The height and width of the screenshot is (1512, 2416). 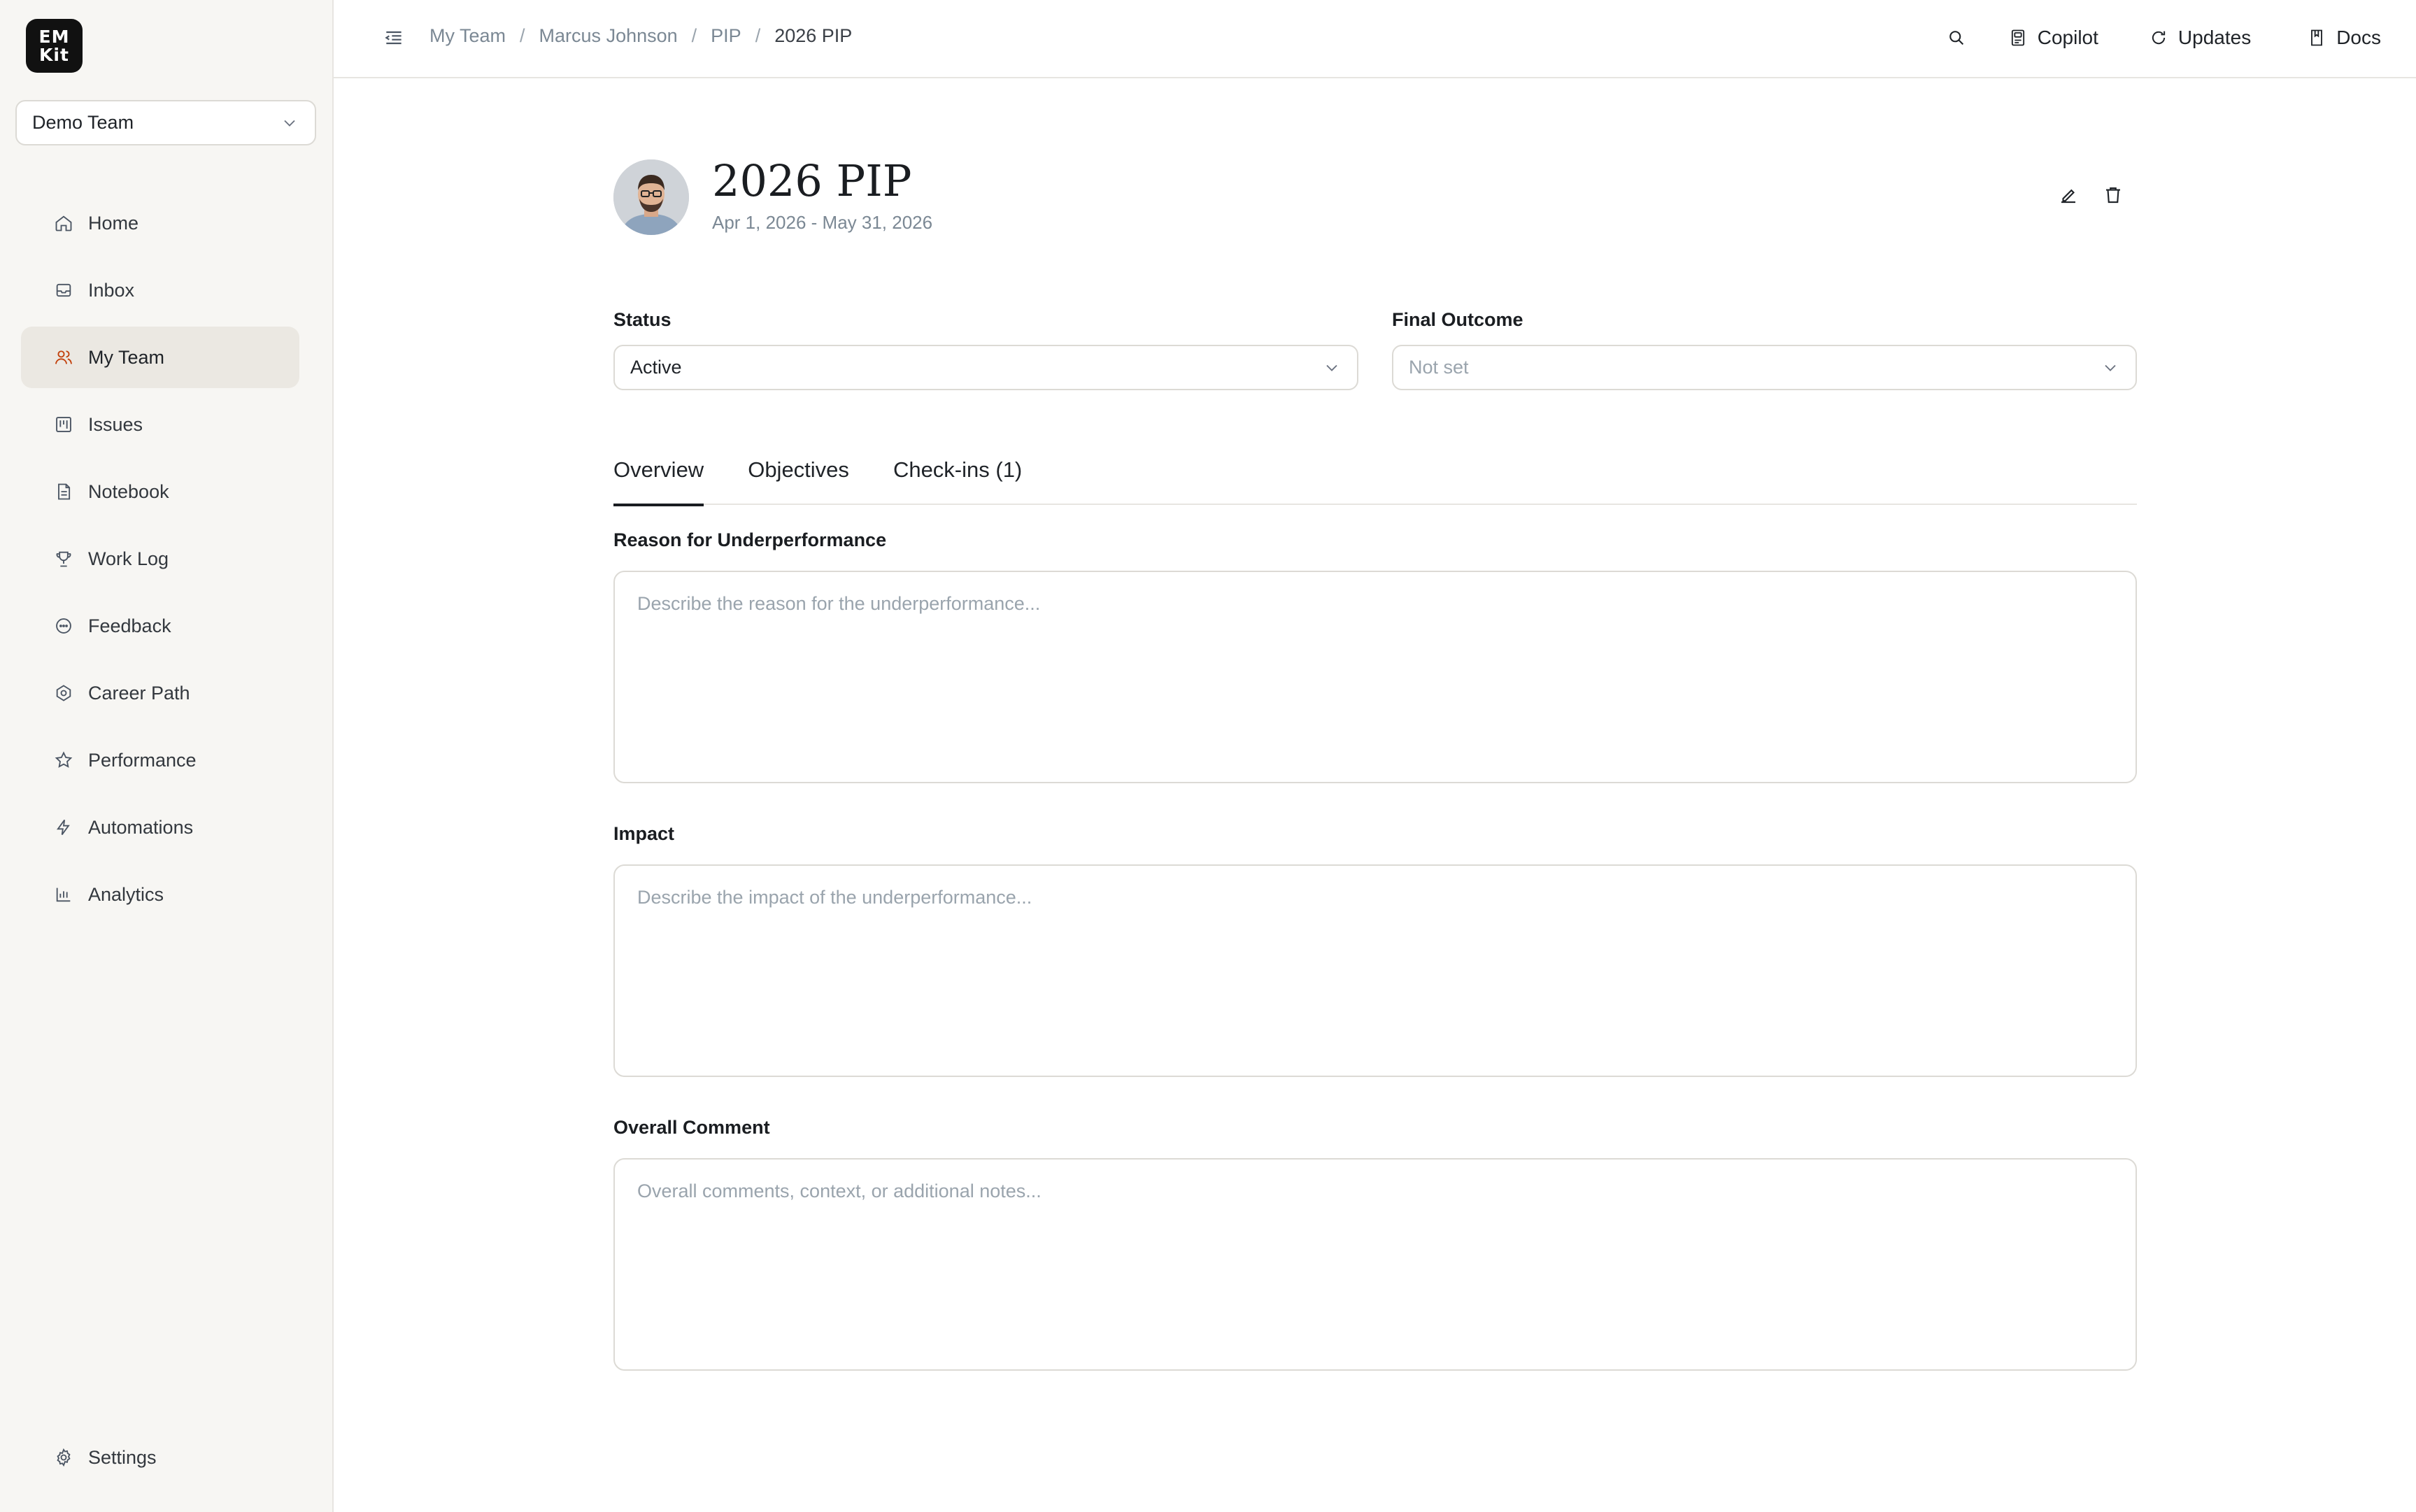 I want to click on updates-button: Updates, so click(x=2200, y=38).